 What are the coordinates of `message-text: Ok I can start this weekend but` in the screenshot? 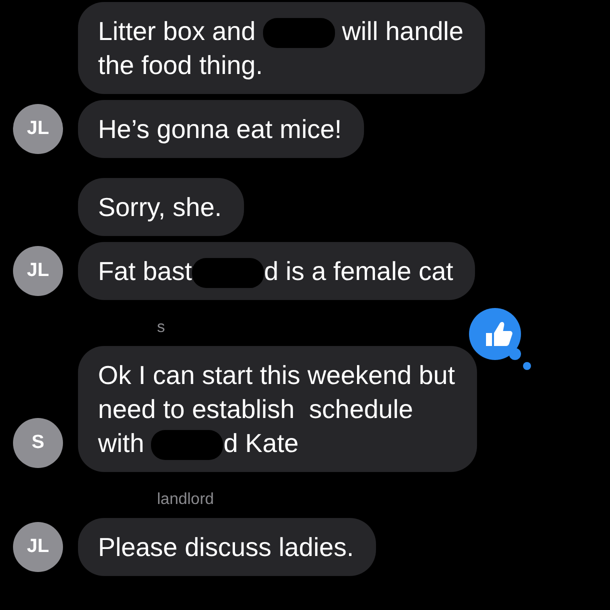 It's located at (276, 375).